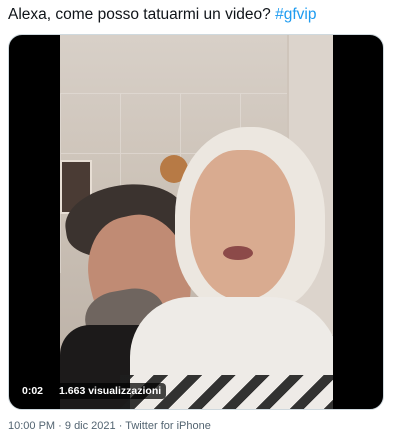  I want to click on woman-face, so click(242, 225).